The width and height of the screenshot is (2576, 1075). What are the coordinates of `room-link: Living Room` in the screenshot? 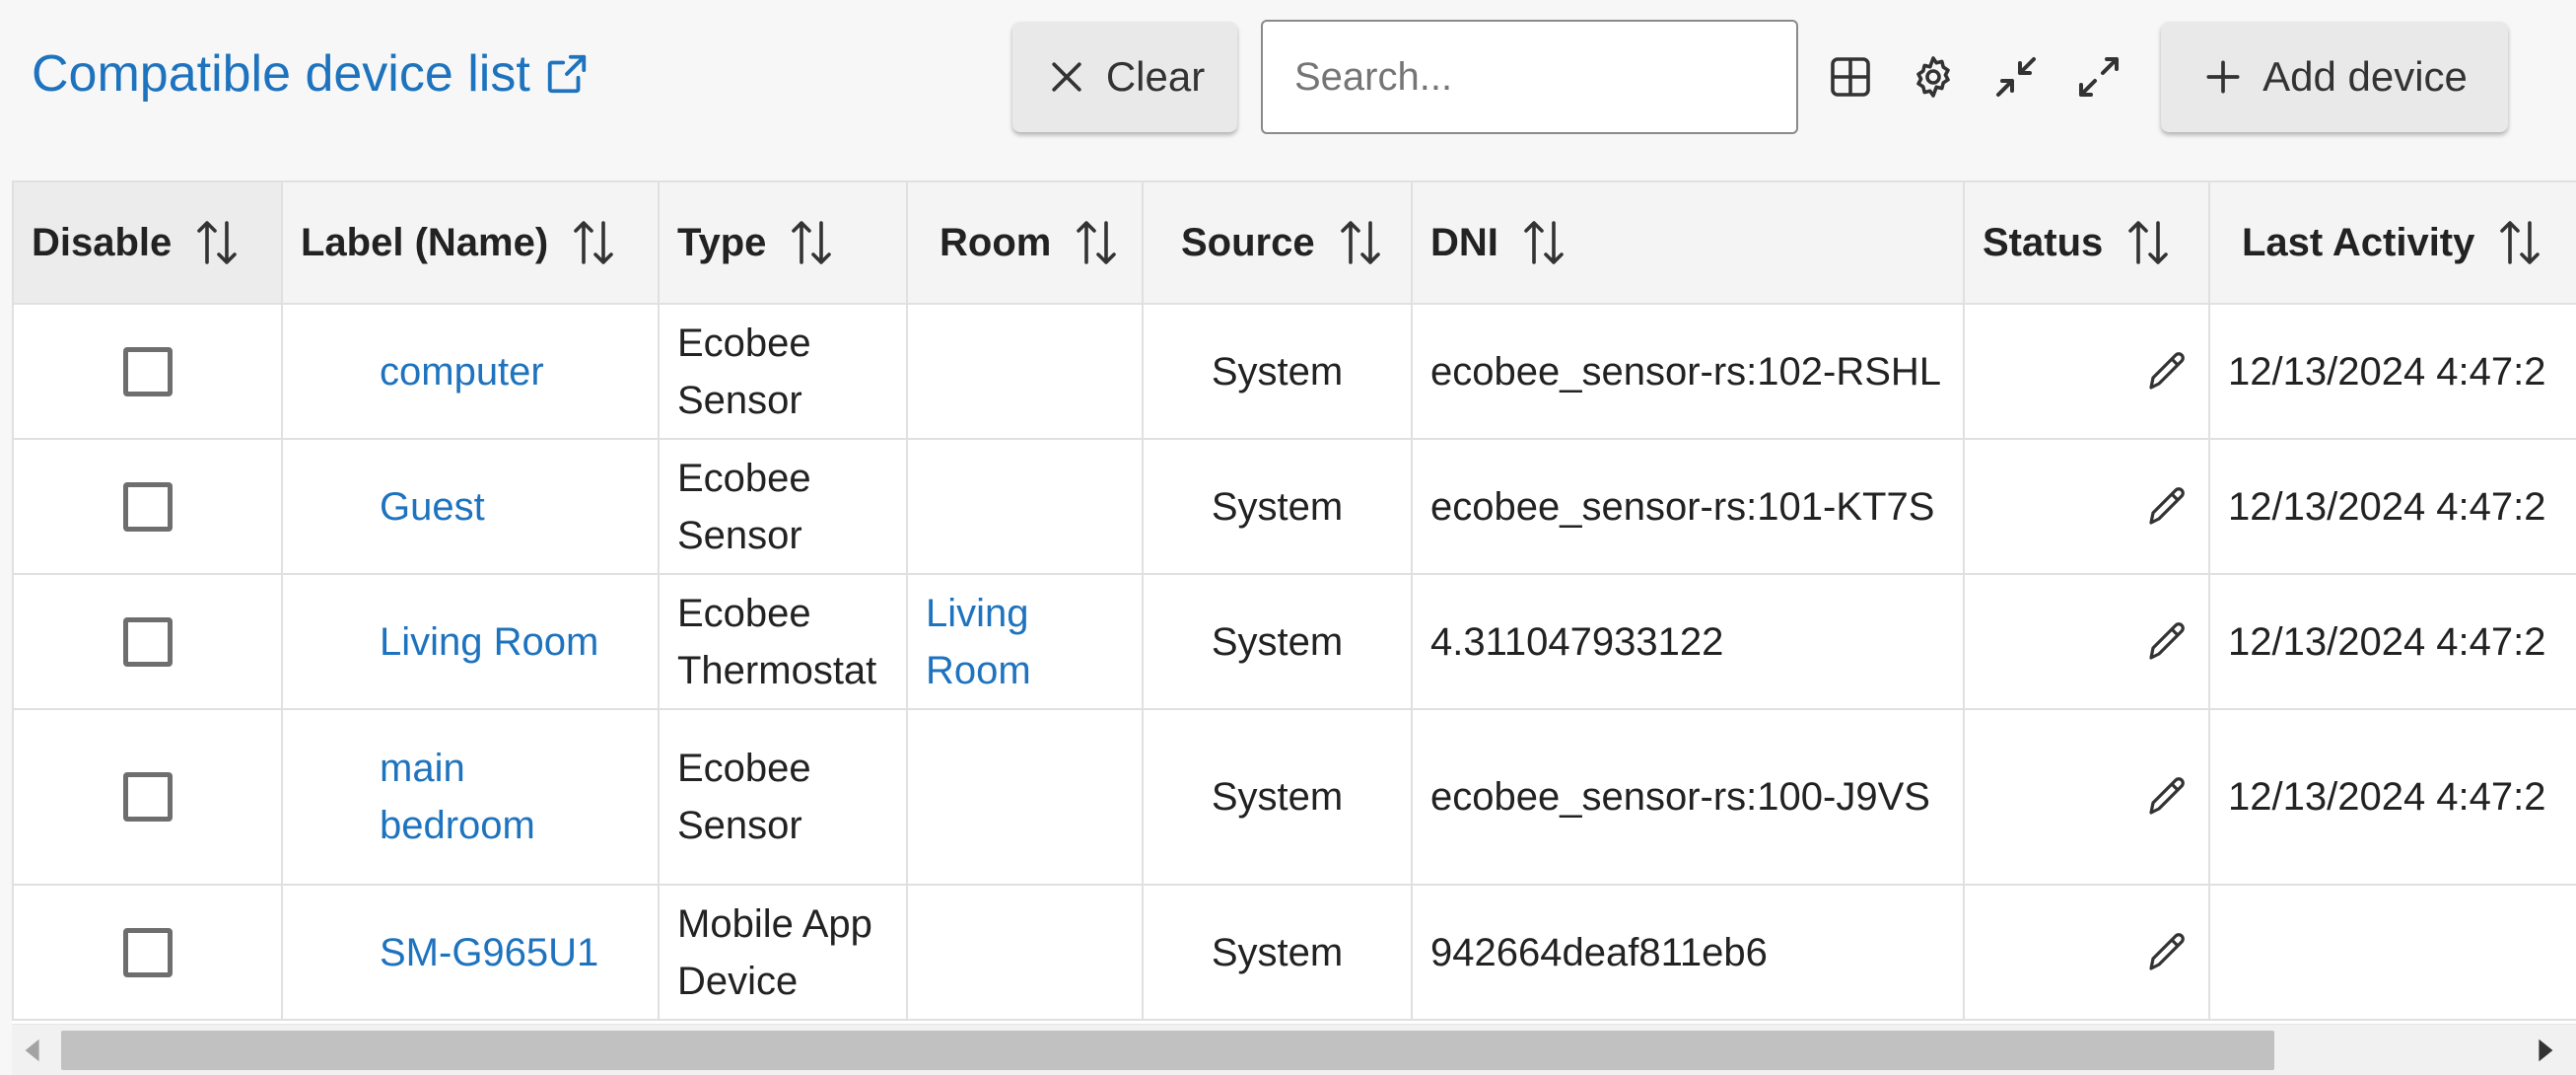 It's located at (1025, 642).